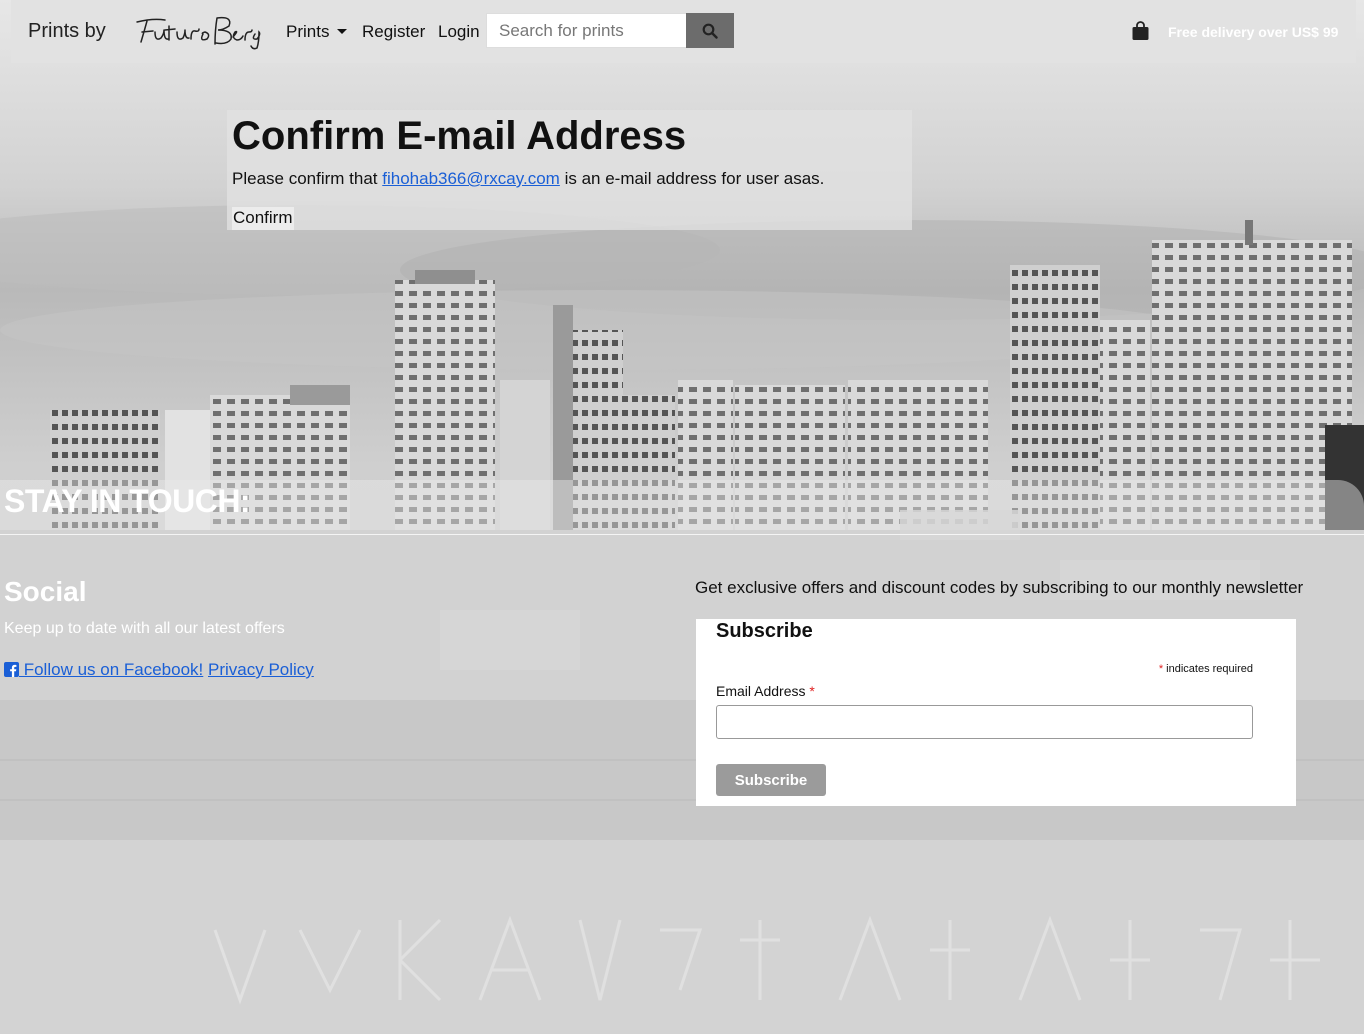 The height and width of the screenshot is (1034, 1364). What do you see at coordinates (393, 32) in the screenshot?
I see `nav-register-link: Register` at bounding box center [393, 32].